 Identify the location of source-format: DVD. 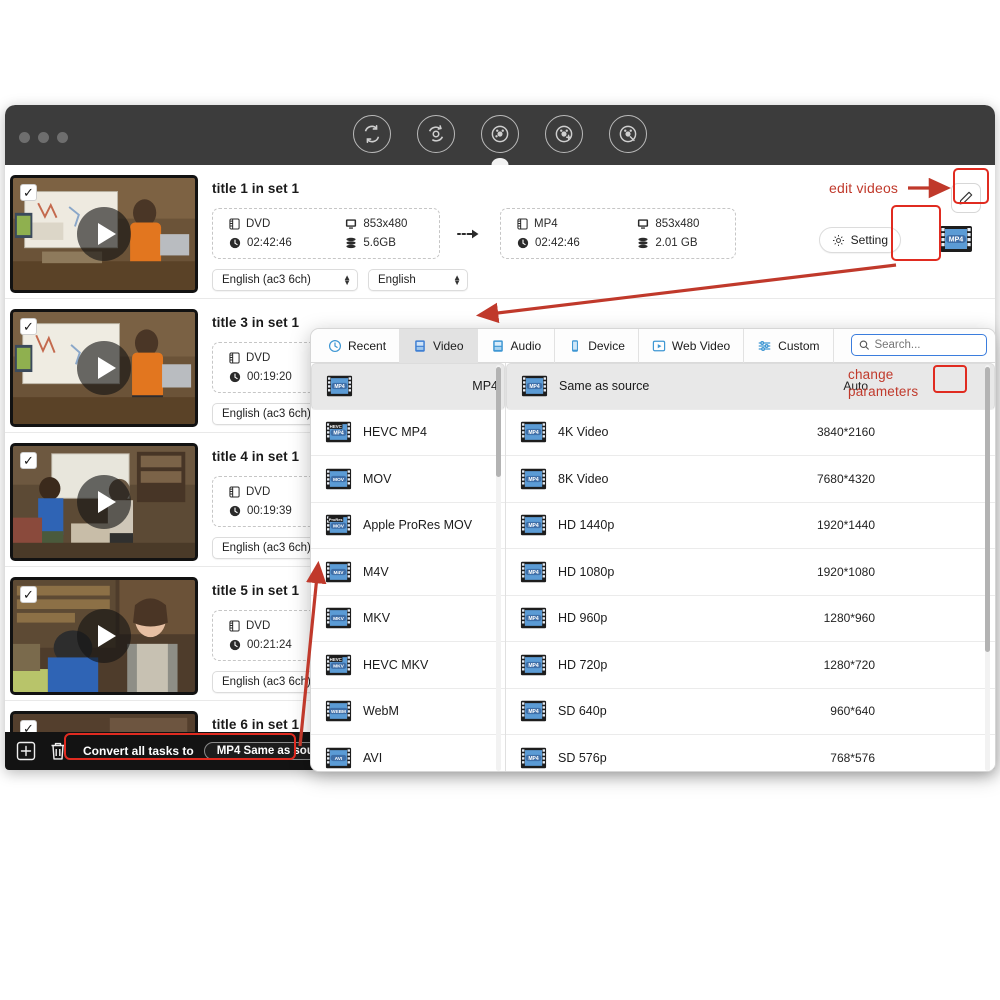
(269, 224).